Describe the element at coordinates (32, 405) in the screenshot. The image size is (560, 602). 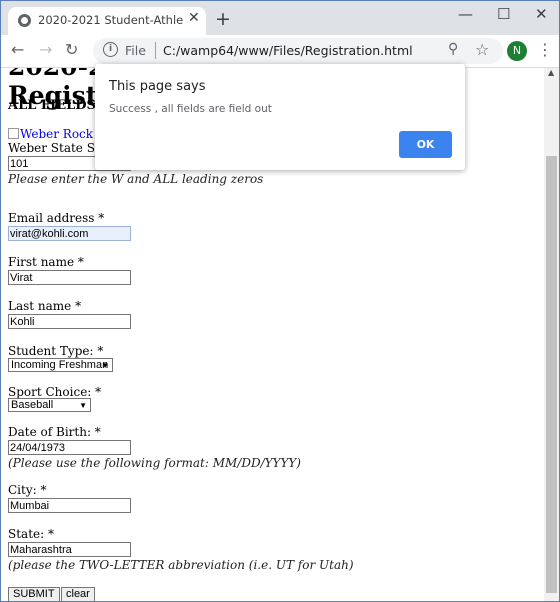
I see `sport-choice-value: Baseball` at that location.